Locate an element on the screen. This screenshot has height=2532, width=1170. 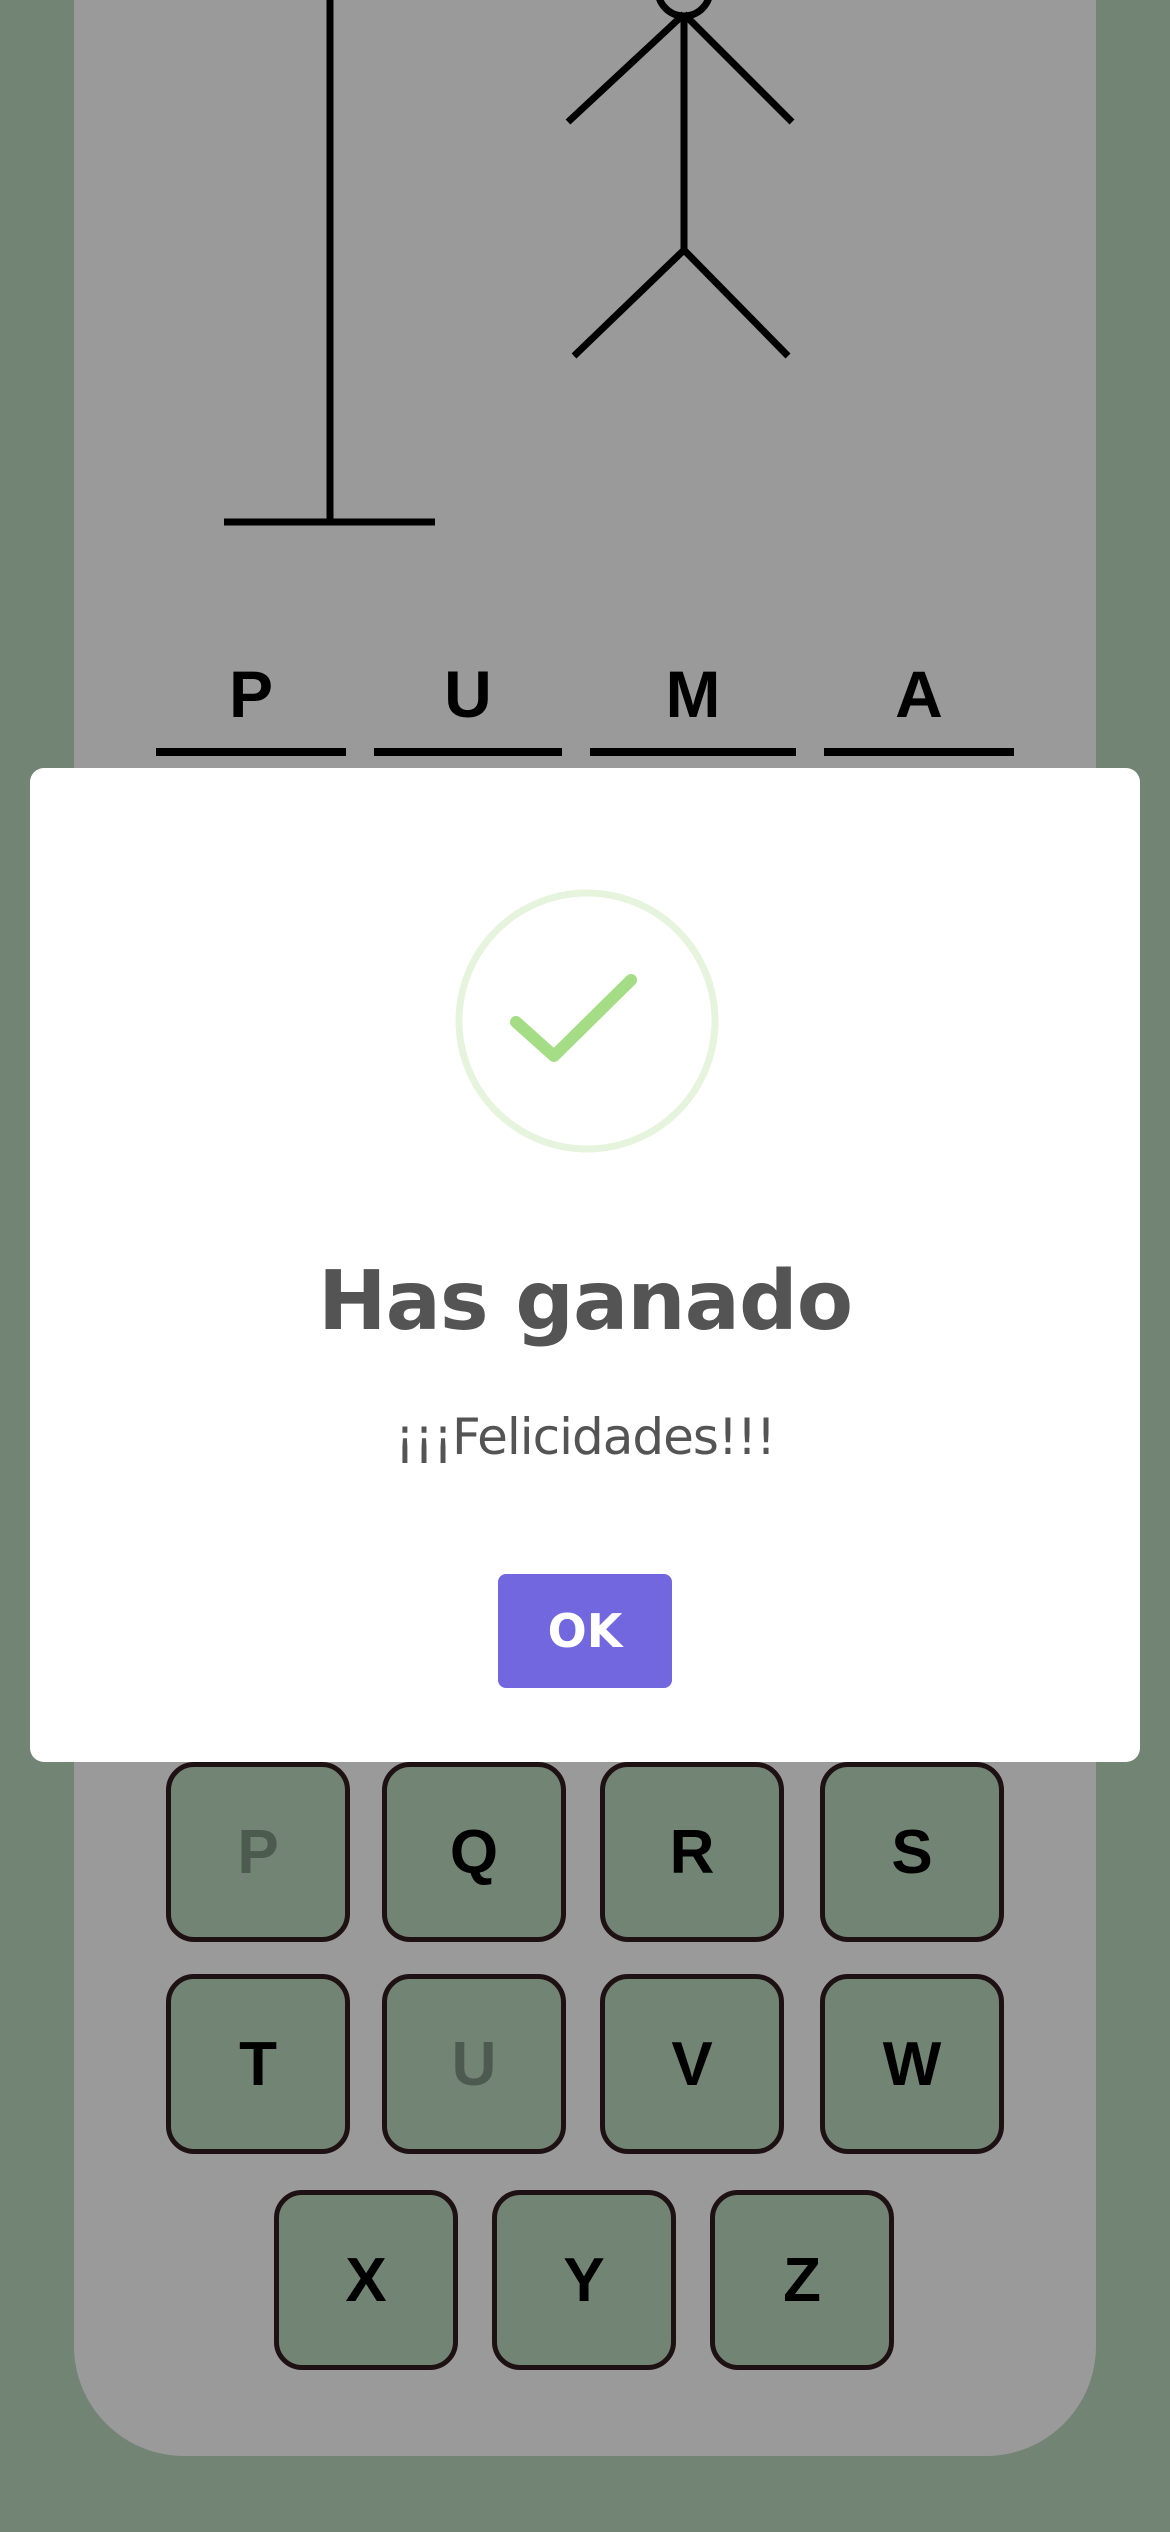
key-x: X is located at coordinates (366, 2280).